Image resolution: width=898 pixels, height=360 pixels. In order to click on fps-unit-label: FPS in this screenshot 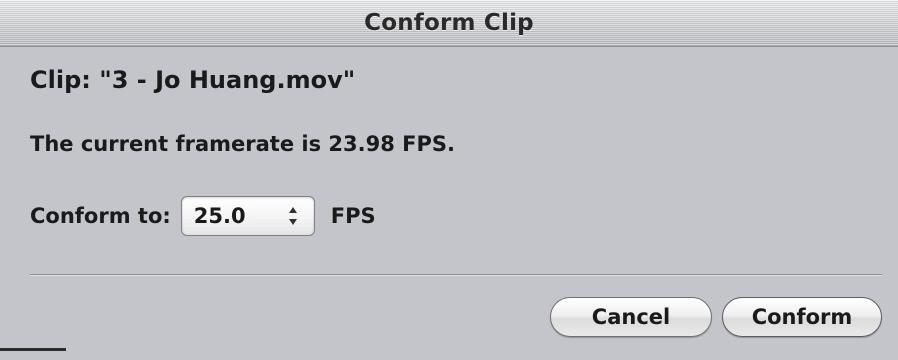, I will do `click(353, 216)`.